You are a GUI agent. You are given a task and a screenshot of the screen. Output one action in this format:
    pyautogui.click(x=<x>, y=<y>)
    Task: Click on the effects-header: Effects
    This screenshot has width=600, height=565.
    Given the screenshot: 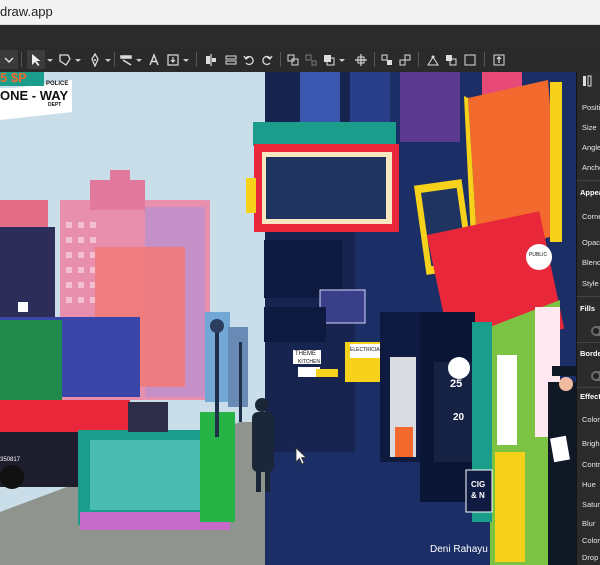 What is the action you would take?
    pyautogui.click(x=590, y=396)
    